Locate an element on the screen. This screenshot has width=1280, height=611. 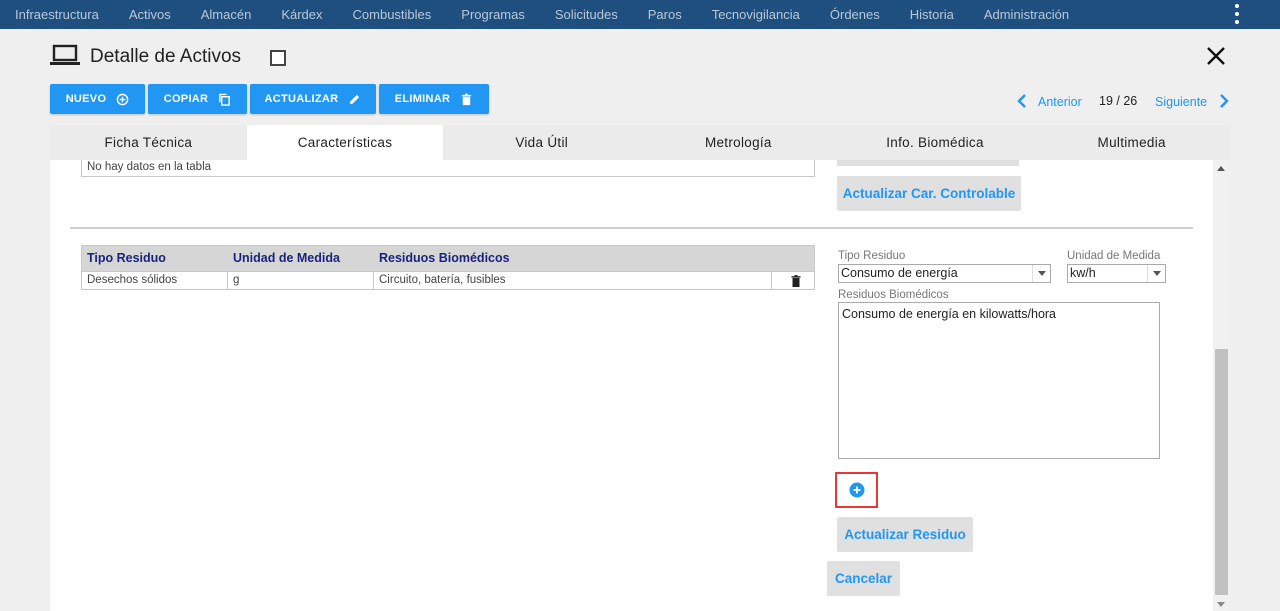
nav-item-combustibles: Combustibles is located at coordinates (392, 14).